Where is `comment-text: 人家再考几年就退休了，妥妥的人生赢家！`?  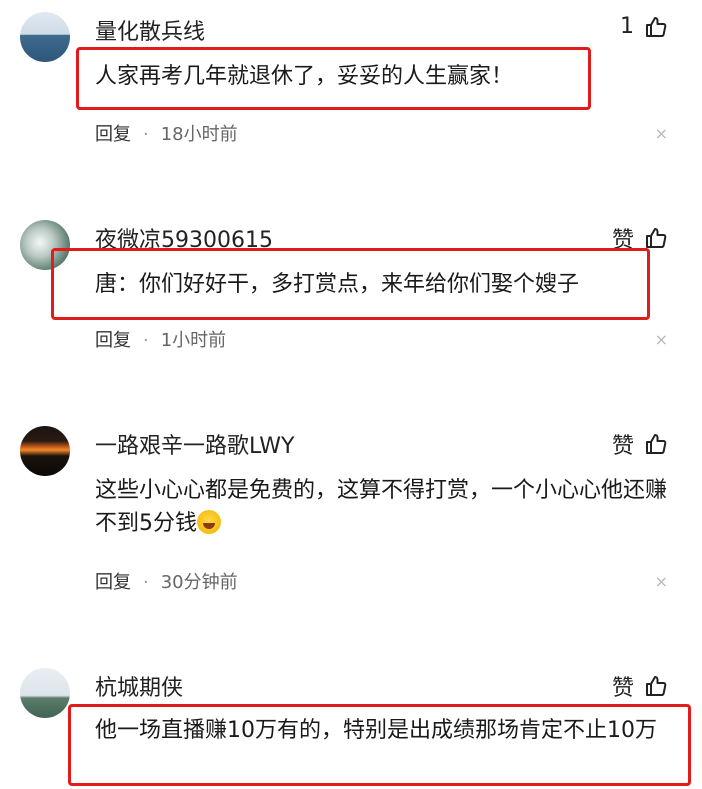 comment-text: 人家再考几年就退休了，妥妥的人生赢家！ is located at coordinates (304, 76).